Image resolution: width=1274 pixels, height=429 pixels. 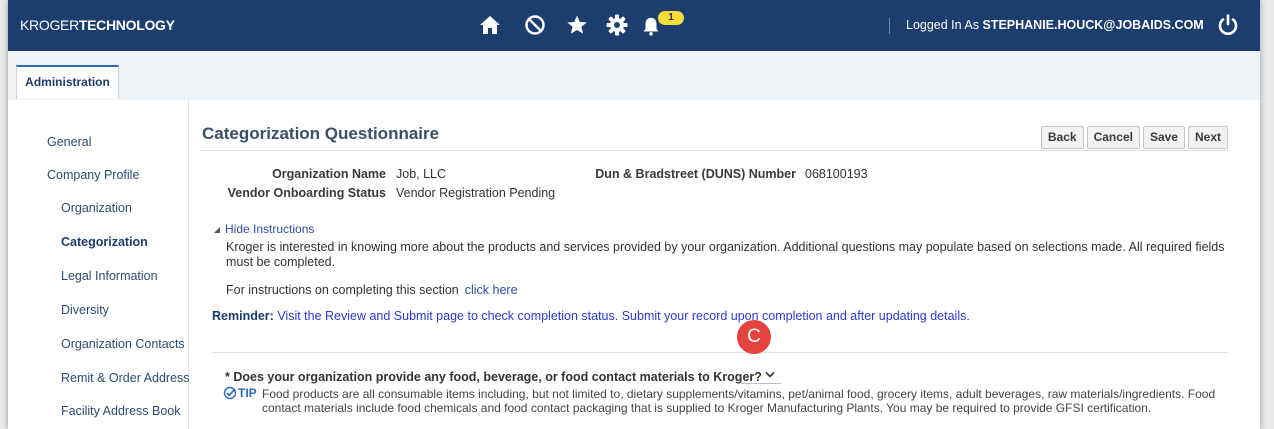 I want to click on click-here-link: click here, so click(x=491, y=290).